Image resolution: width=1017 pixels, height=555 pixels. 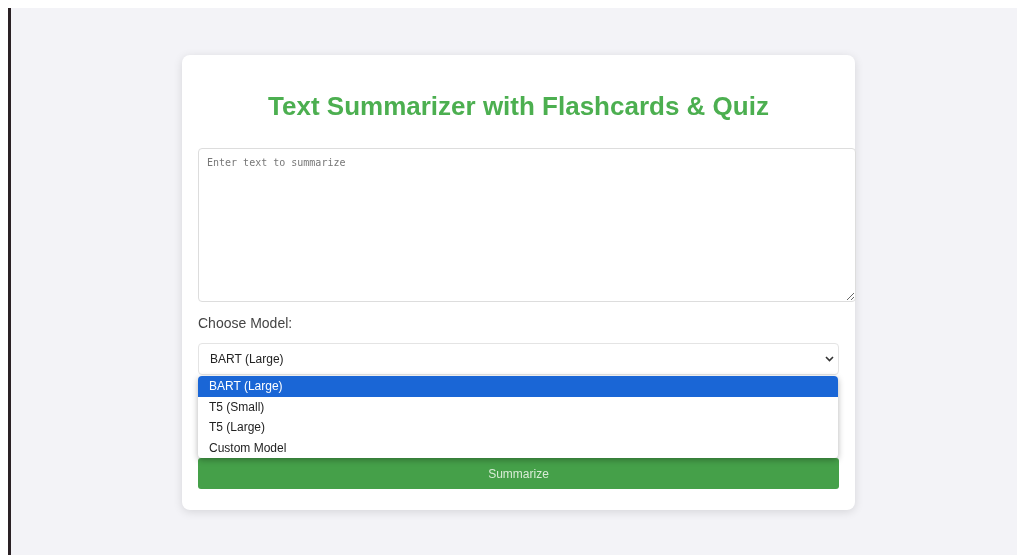 What do you see at coordinates (245, 324) in the screenshot?
I see `model-label: Choose Model:` at bounding box center [245, 324].